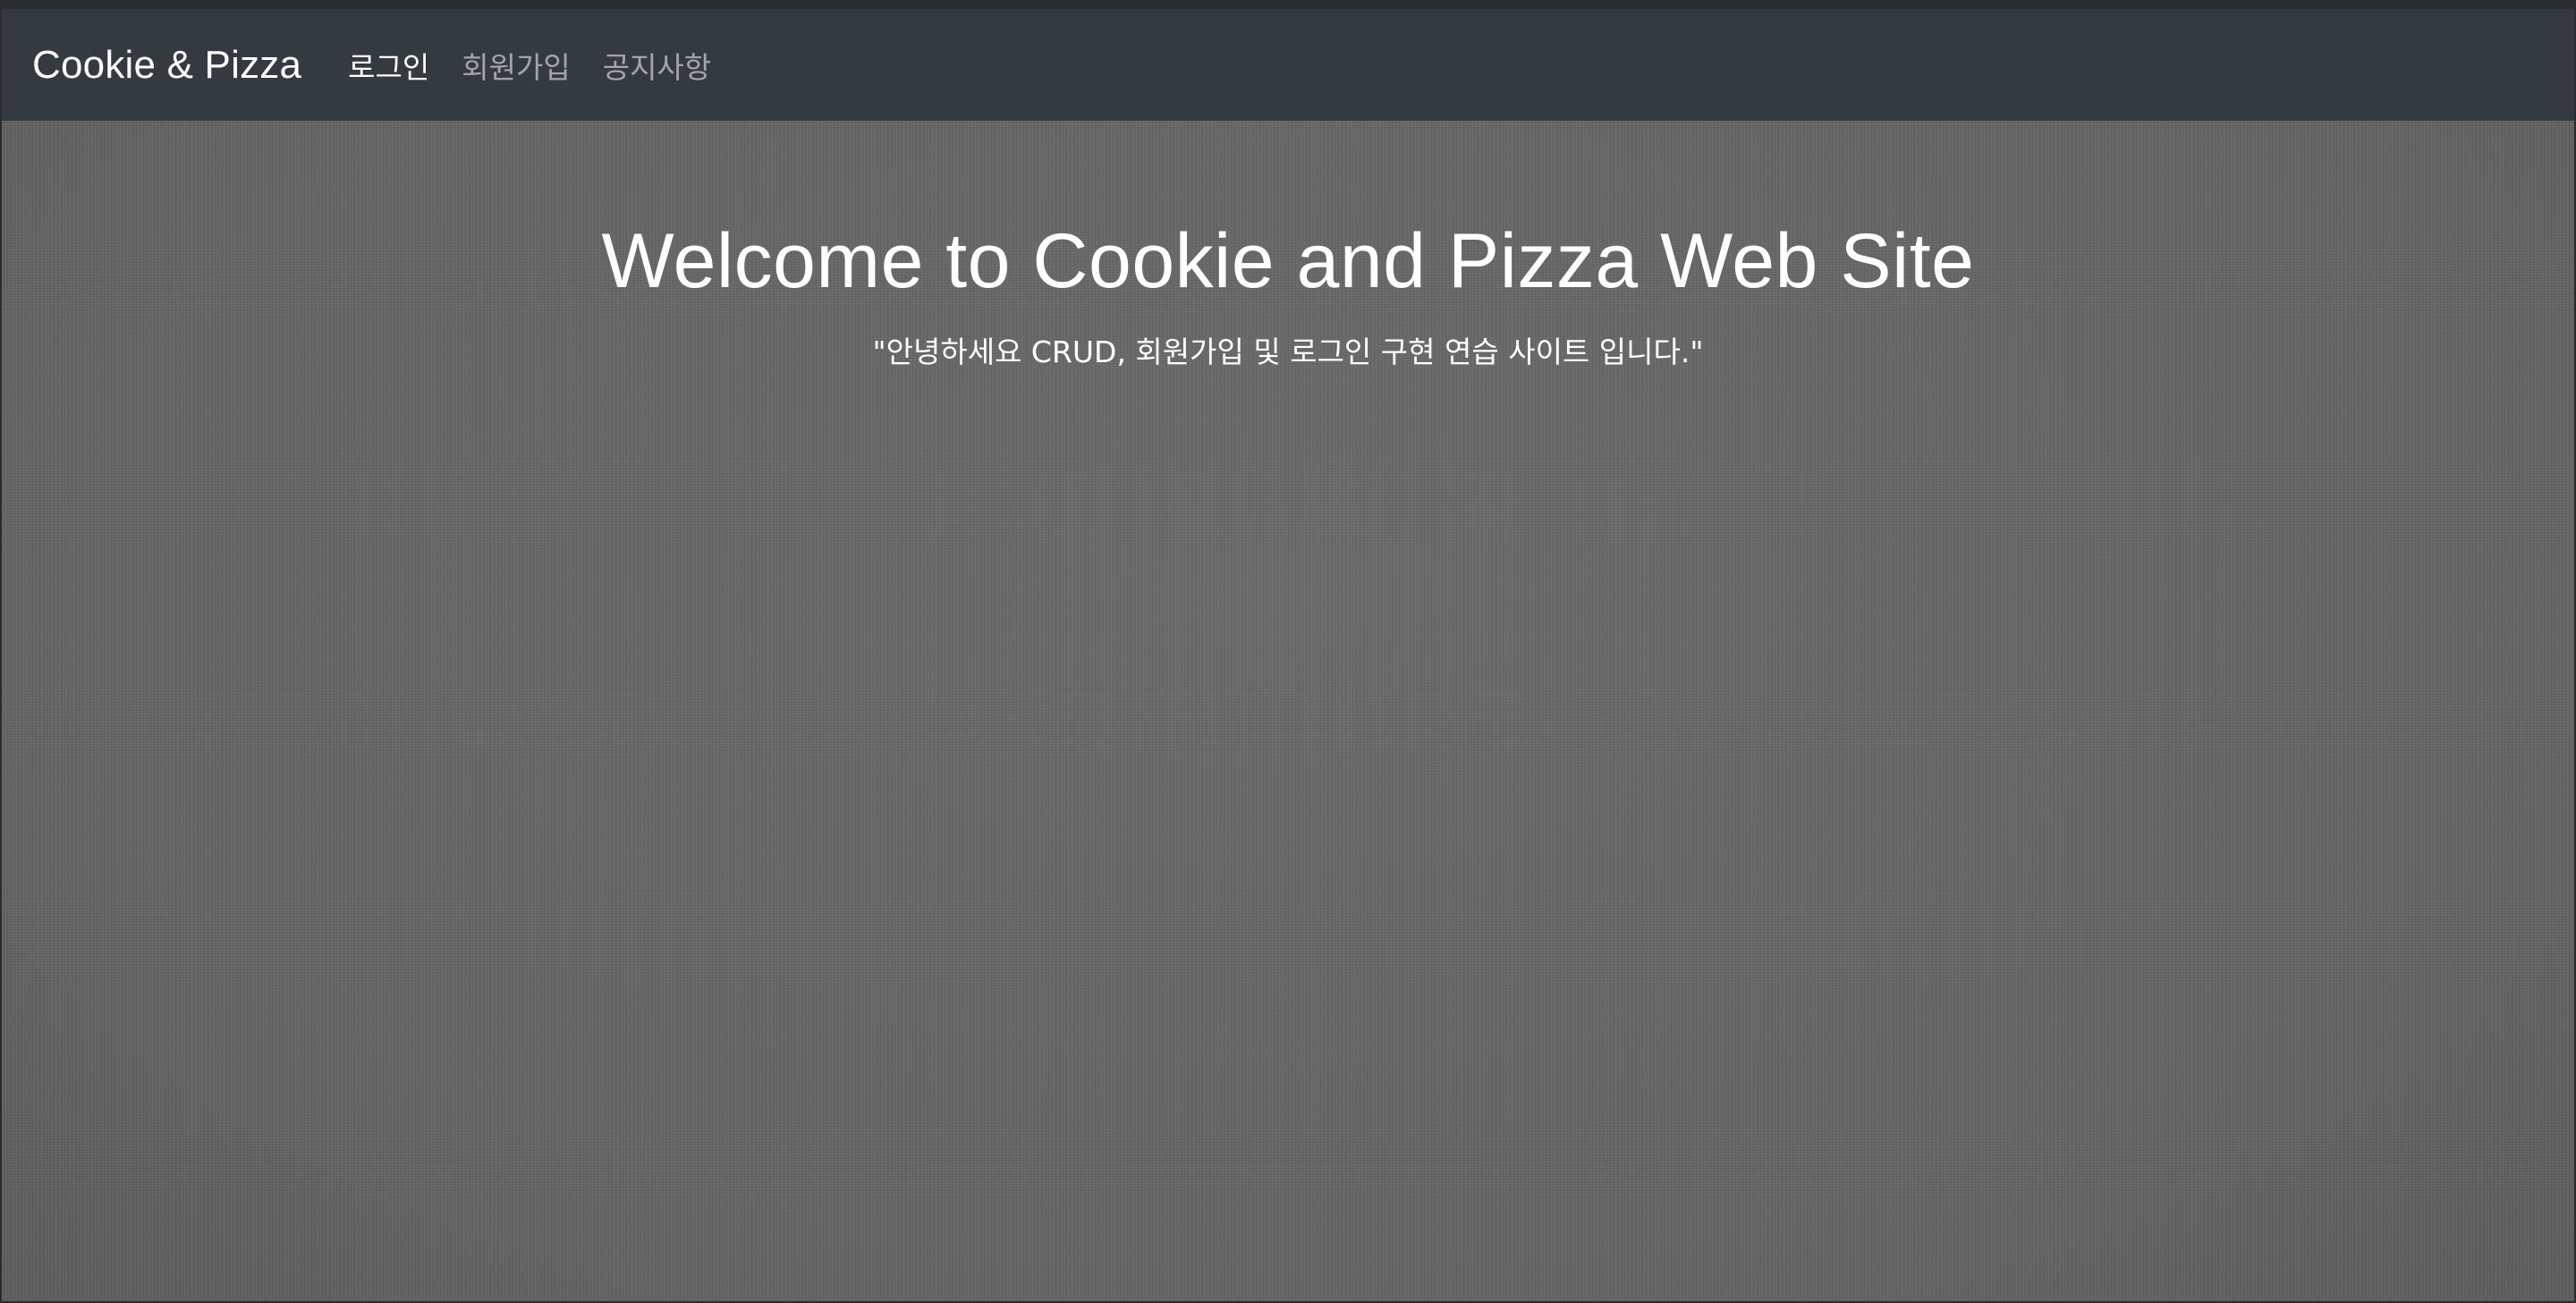 The width and height of the screenshot is (2576, 1303). I want to click on nav-links: 로그인 회원가입 공지사항, so click(529, 65).